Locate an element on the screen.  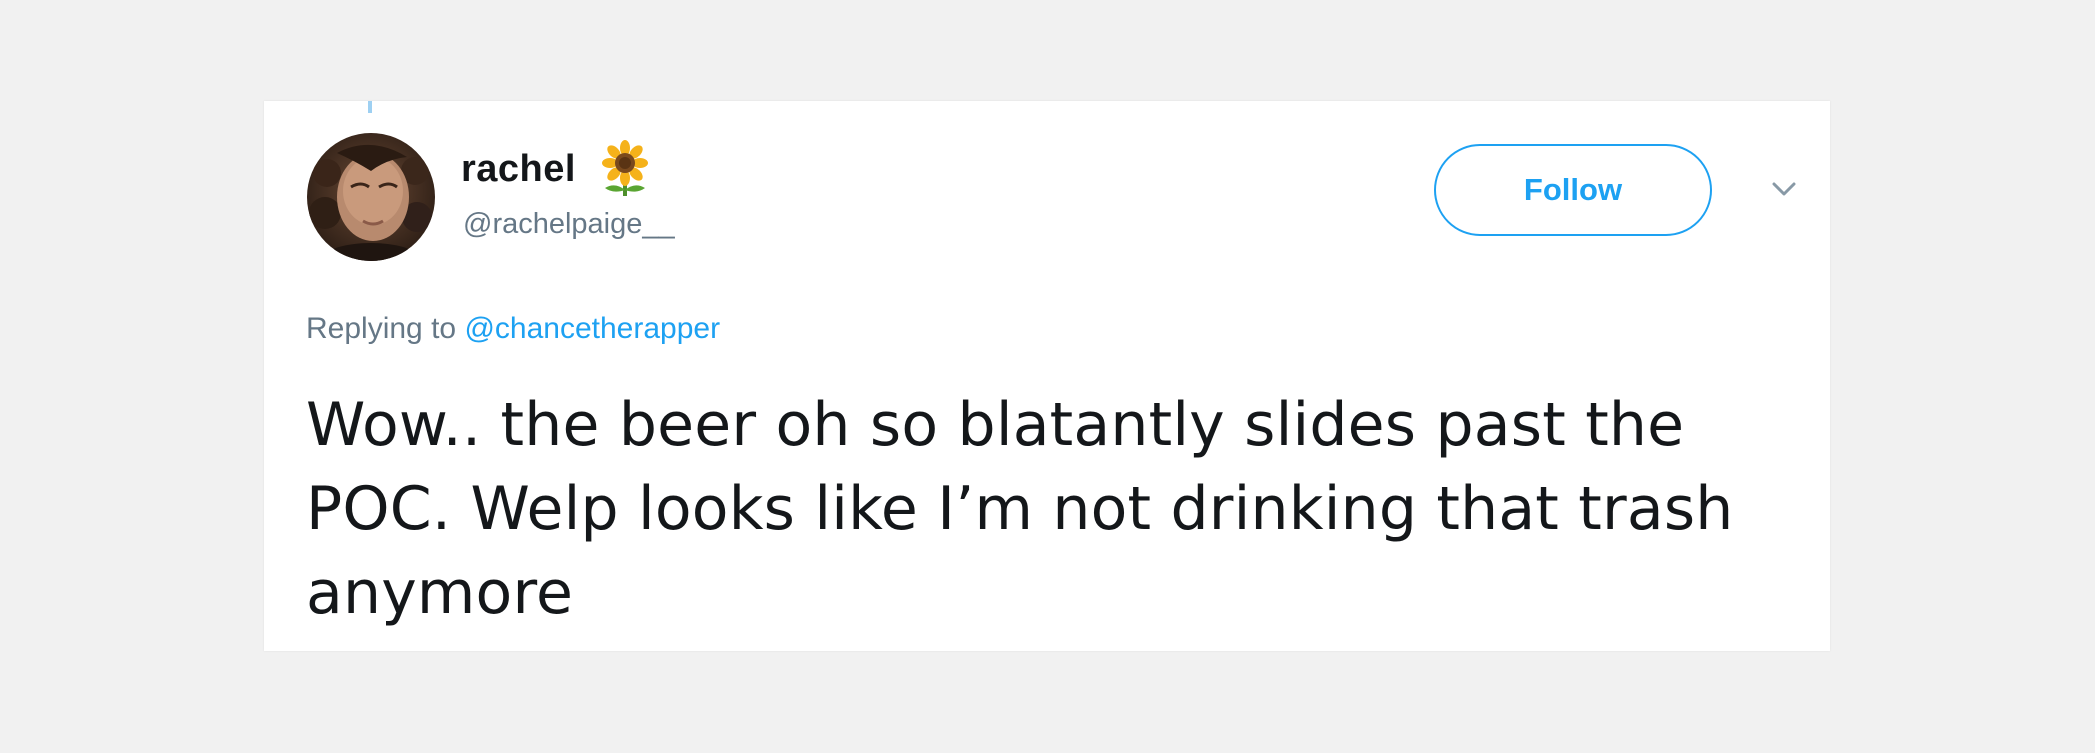
avatar is located at coordinates (371, 197).